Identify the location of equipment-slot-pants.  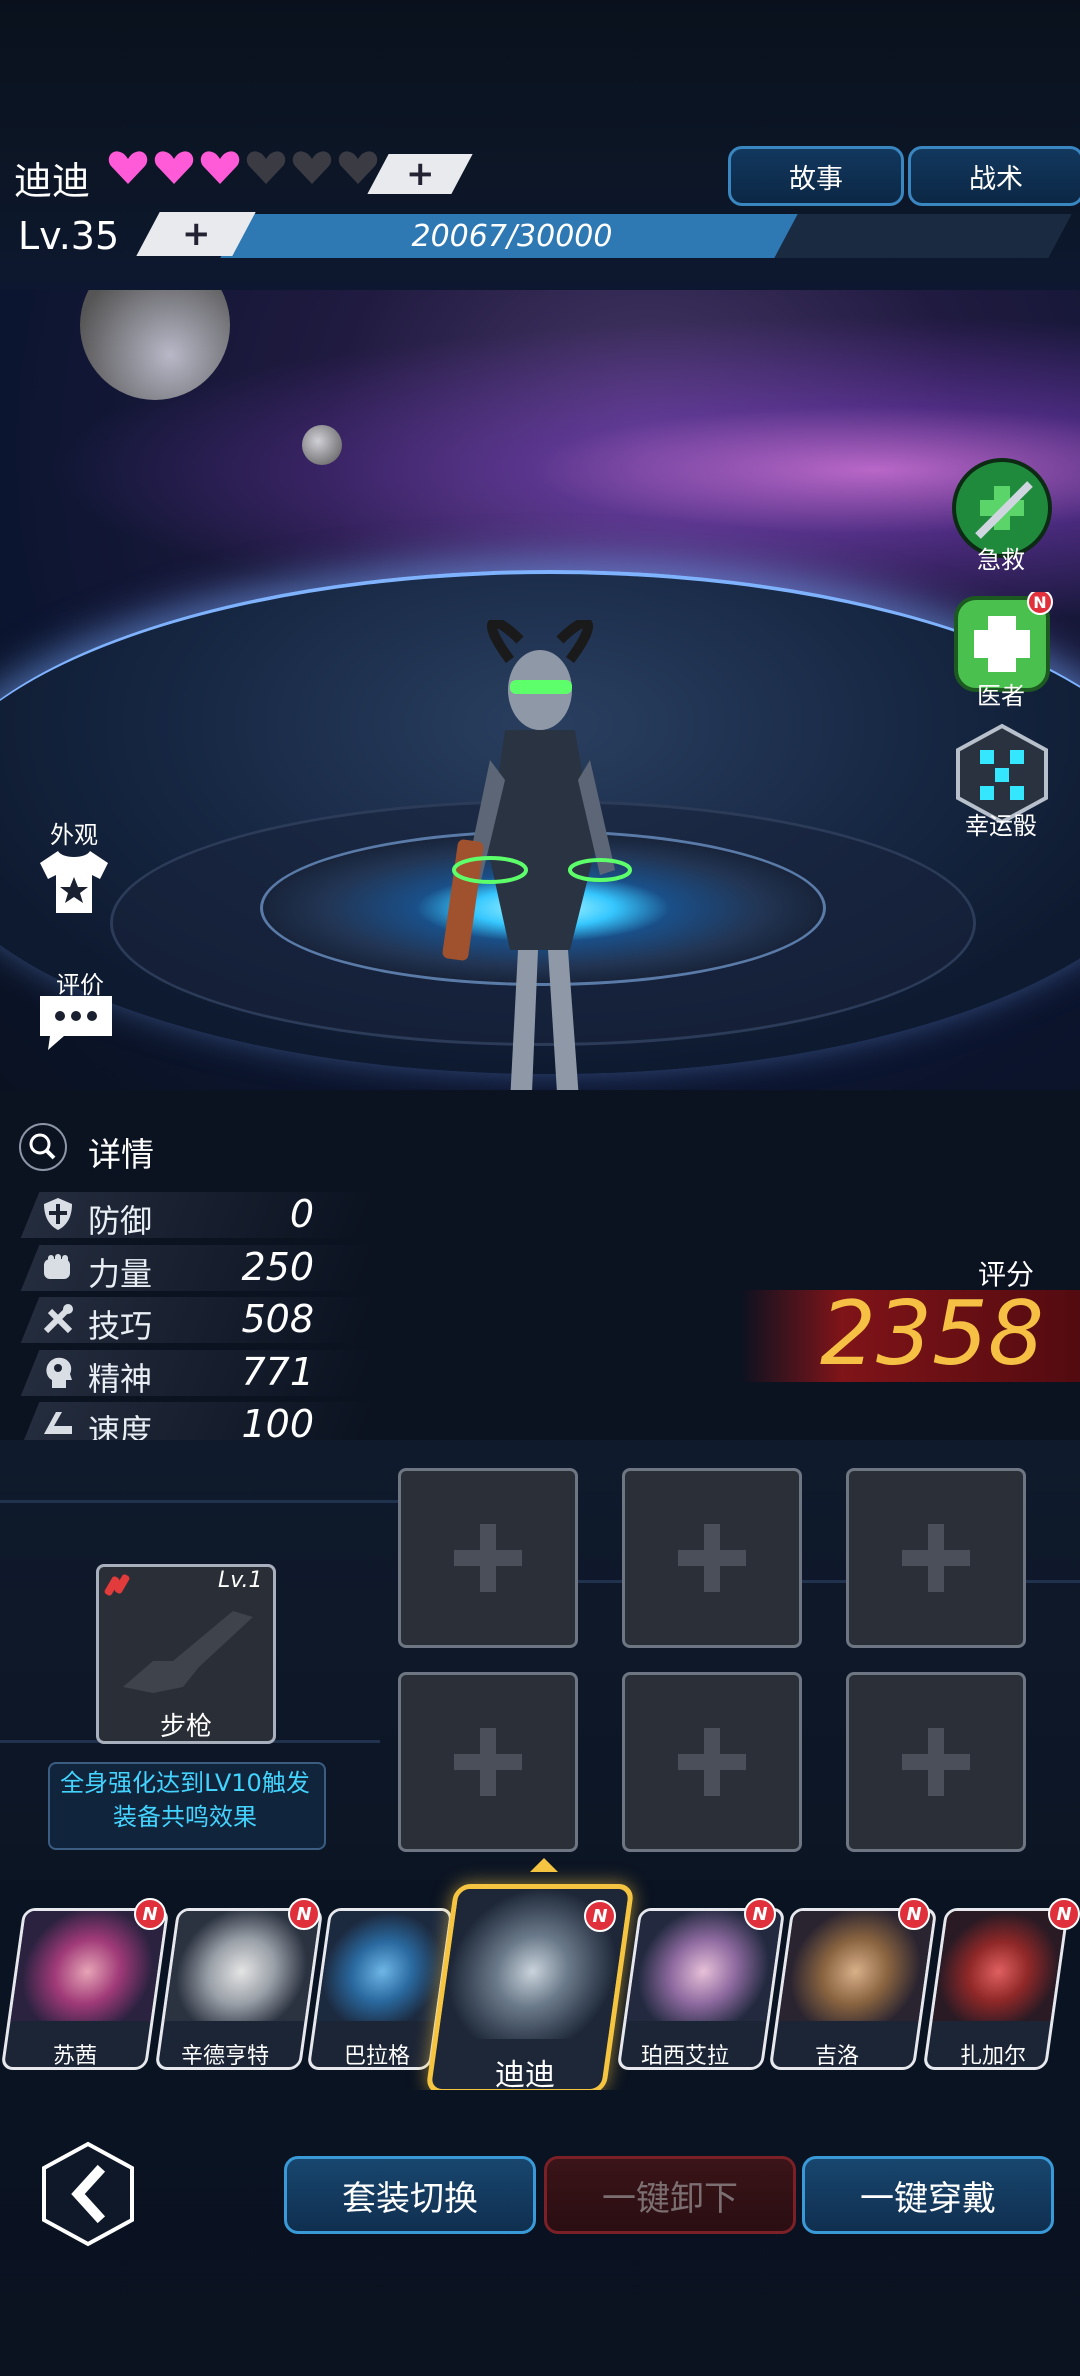
(712, 1762).